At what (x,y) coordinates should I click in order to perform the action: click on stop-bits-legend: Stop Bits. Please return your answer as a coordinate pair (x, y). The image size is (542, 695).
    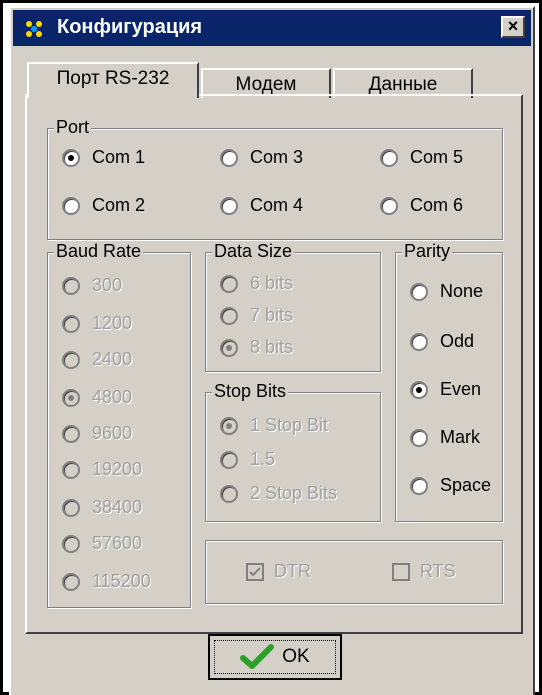
    Looking at the image, I should click on (250, 391).